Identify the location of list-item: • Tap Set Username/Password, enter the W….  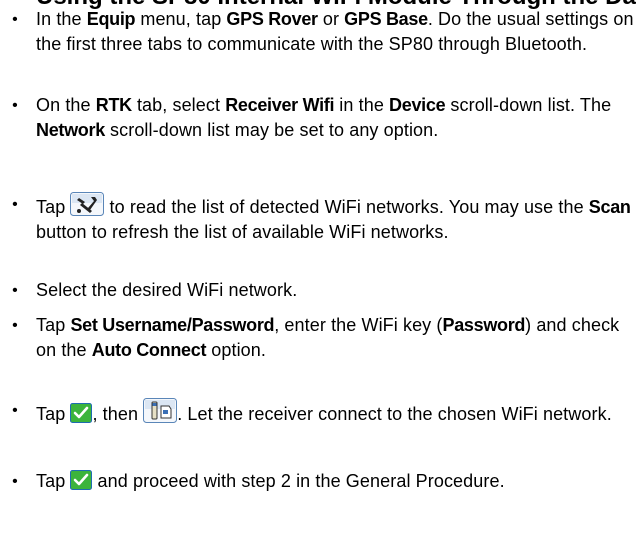
(318, 338).